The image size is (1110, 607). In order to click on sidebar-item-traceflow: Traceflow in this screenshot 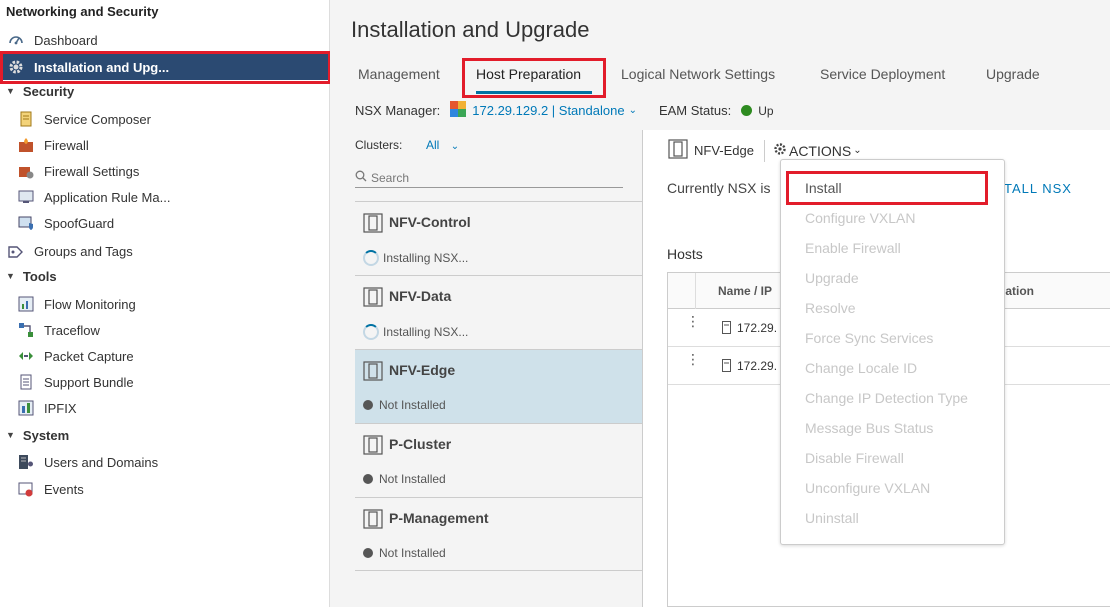, I will do `click(165, 330)`.